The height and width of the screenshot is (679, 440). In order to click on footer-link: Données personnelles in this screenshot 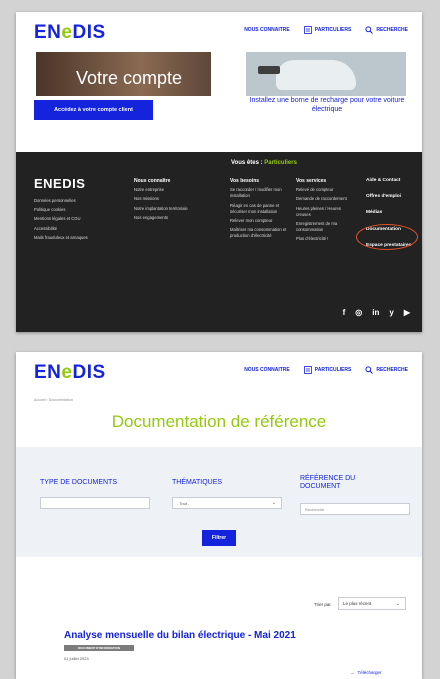, I will do `click(81, 201)`.